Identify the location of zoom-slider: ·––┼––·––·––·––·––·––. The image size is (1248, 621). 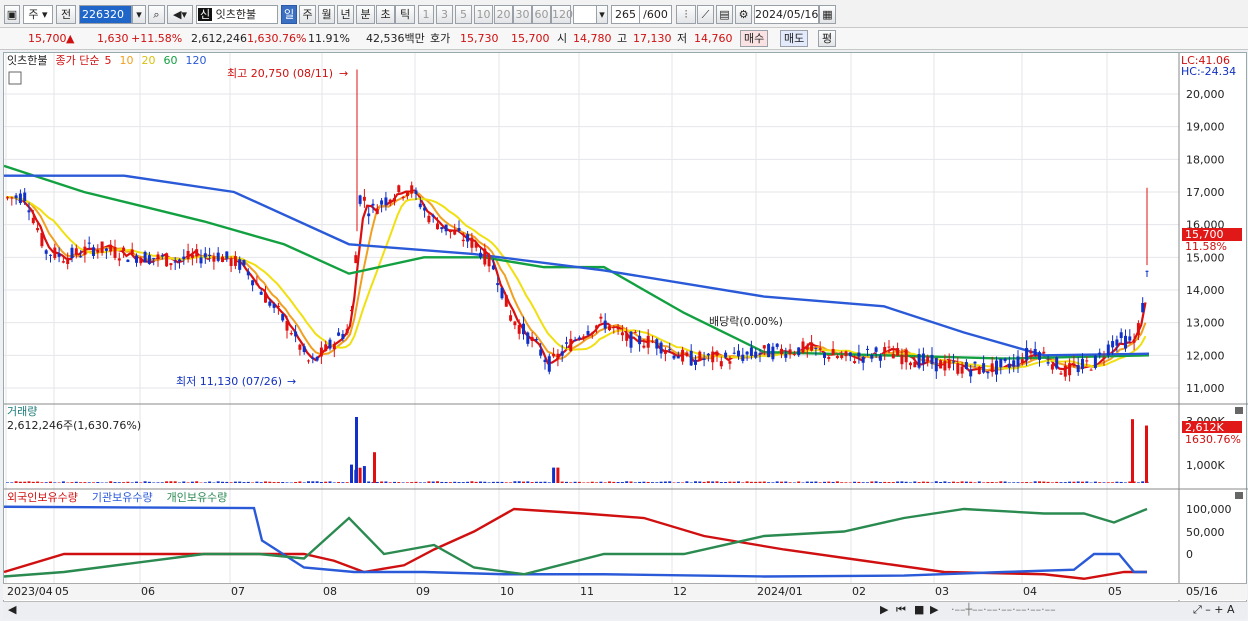
(1003, 609).